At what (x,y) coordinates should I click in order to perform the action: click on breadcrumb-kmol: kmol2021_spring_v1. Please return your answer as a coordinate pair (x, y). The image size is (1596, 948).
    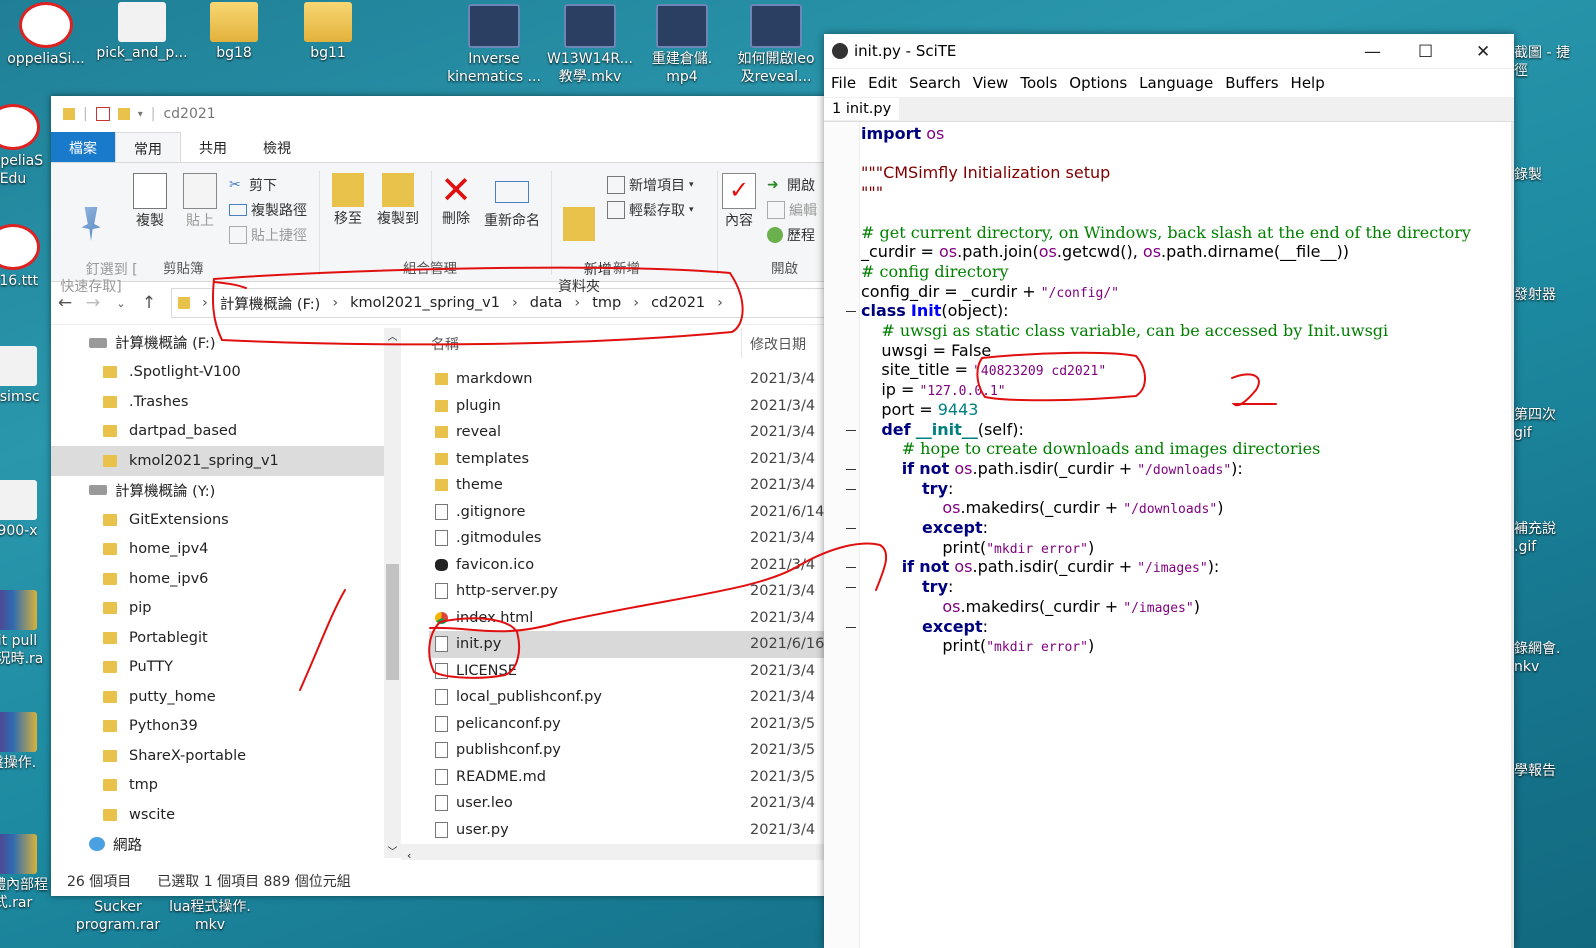
    Looking at the image, I should click on (425, 303).